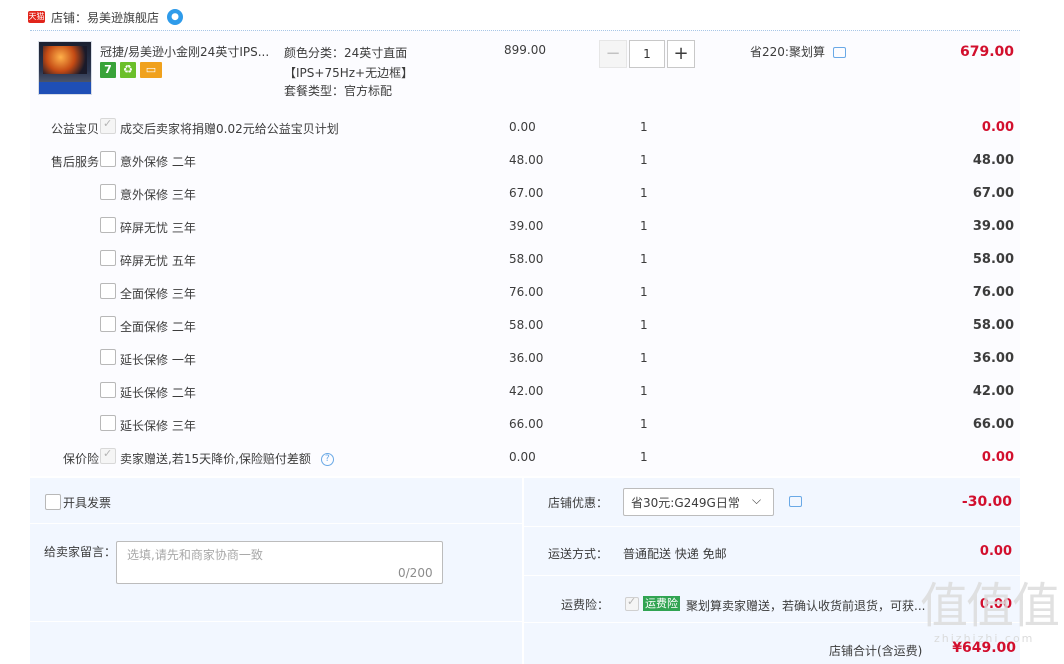  I want to click on monitor-base-art, so click(65, 88).